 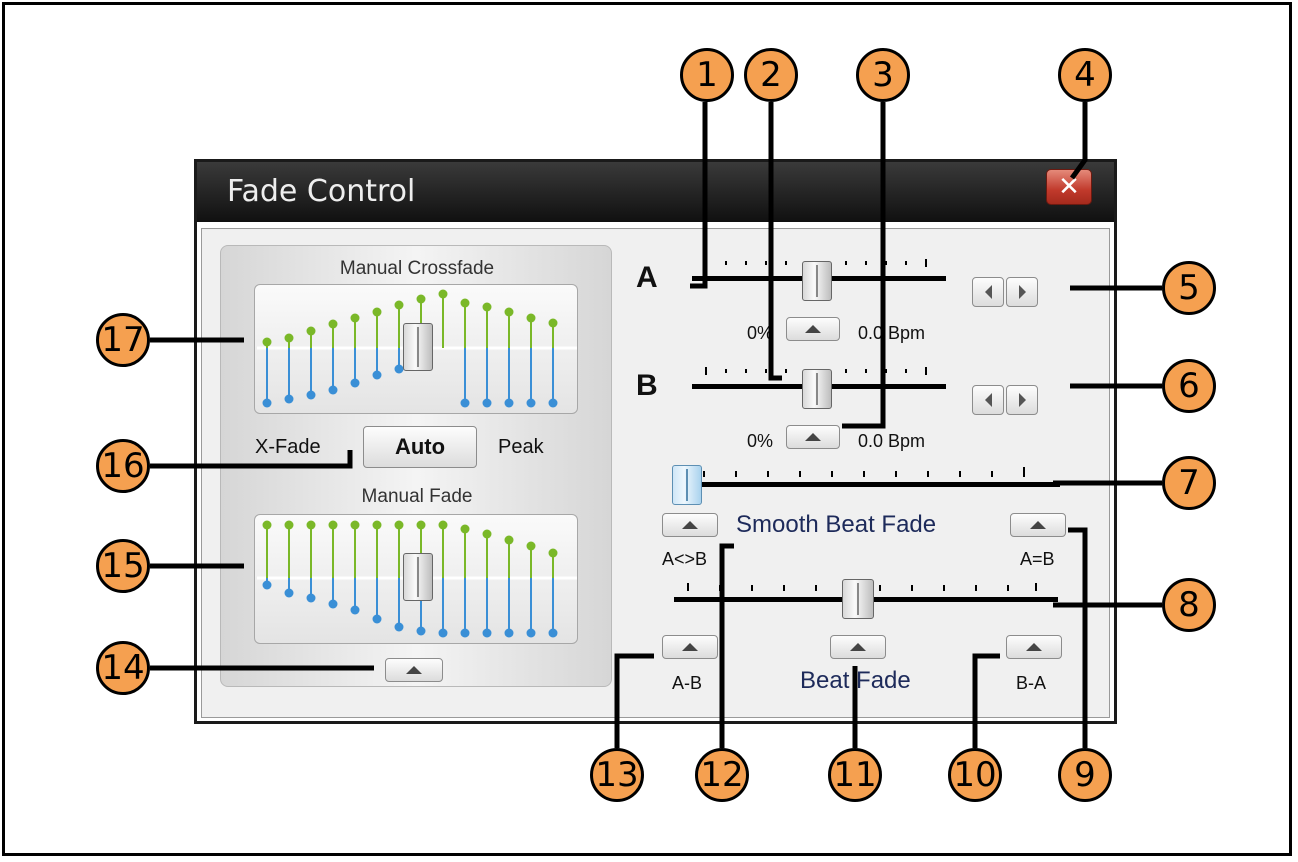 What do you see at coordinates (123, 668) in the screenshot?
I see `callout-14: 14` at bounding box center [123, 668].